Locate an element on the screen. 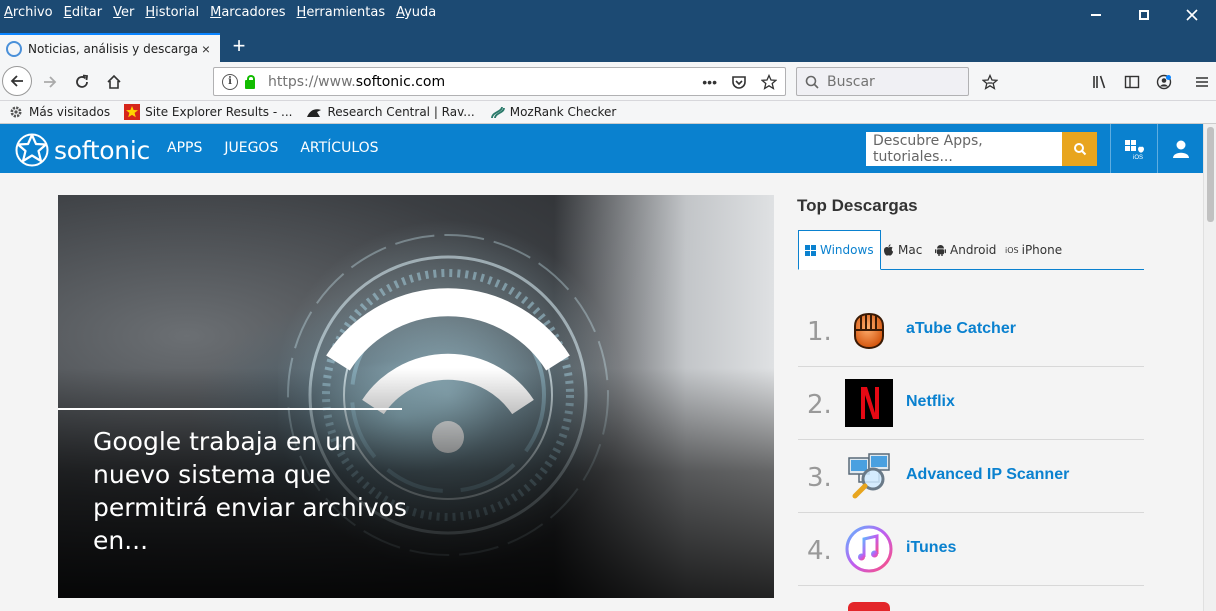 The width and height of the screenshot is (1216, 611). close-icon is located at coordinates (1192, 15).